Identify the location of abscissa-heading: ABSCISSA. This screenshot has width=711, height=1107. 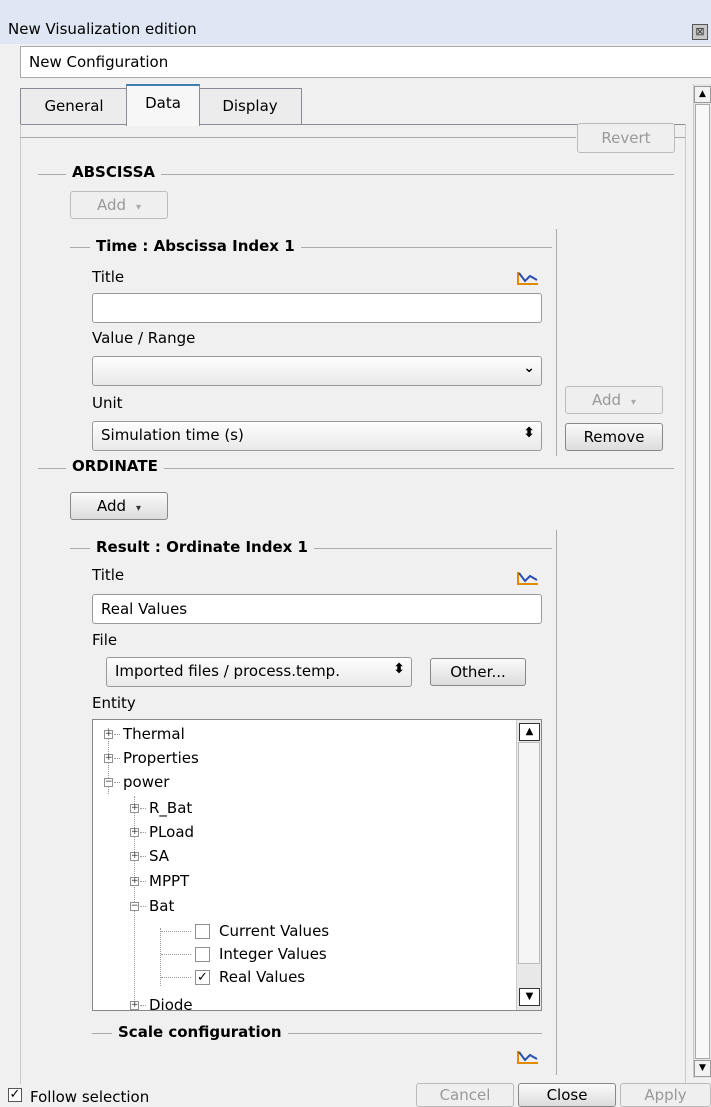
(113, 172).